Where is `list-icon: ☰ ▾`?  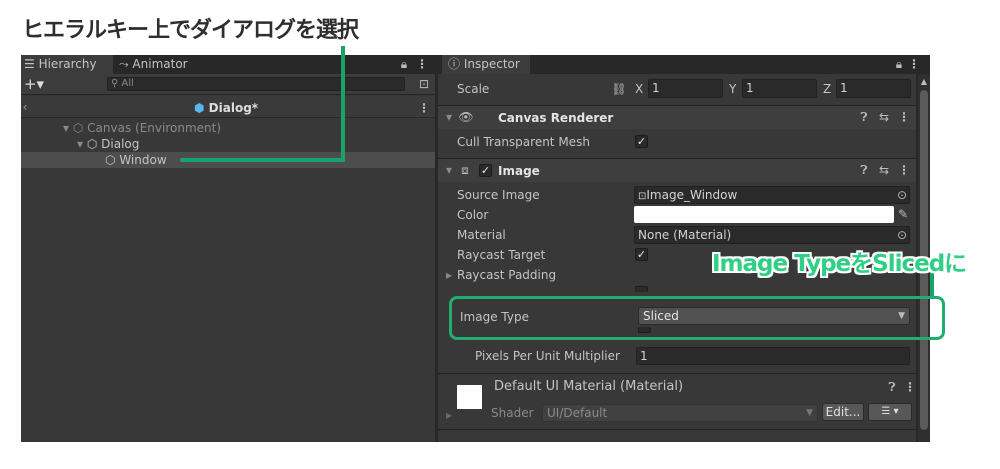 list-icon: ☰ ▾ is located at coordinates (890, 411).